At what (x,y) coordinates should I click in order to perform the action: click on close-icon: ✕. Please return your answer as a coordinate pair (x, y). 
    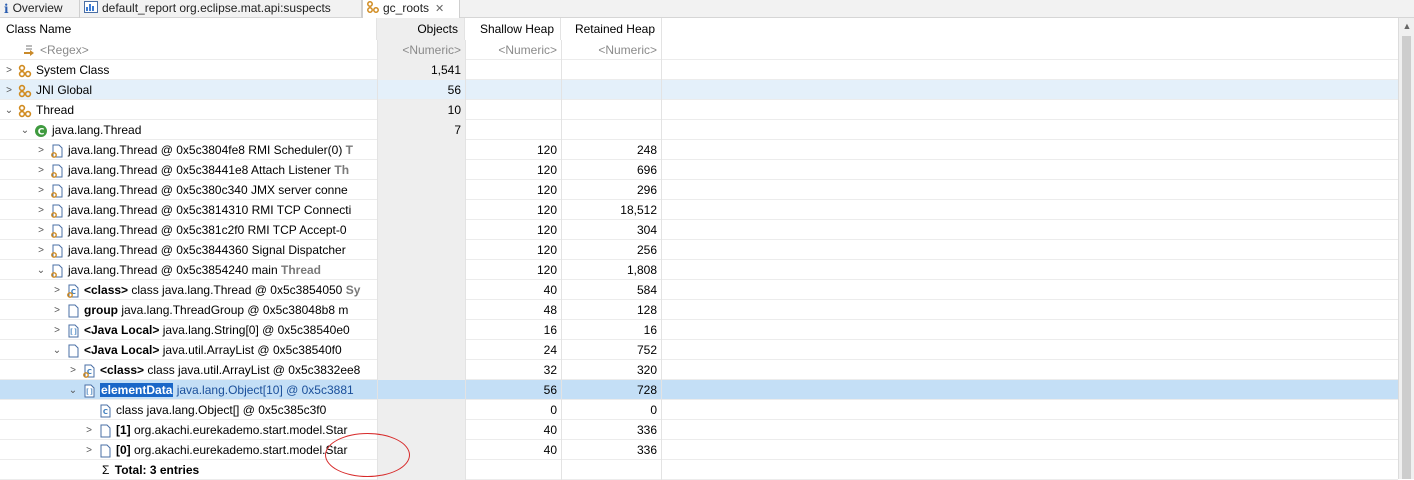
    Looking at the image, I should click on (439, 9).